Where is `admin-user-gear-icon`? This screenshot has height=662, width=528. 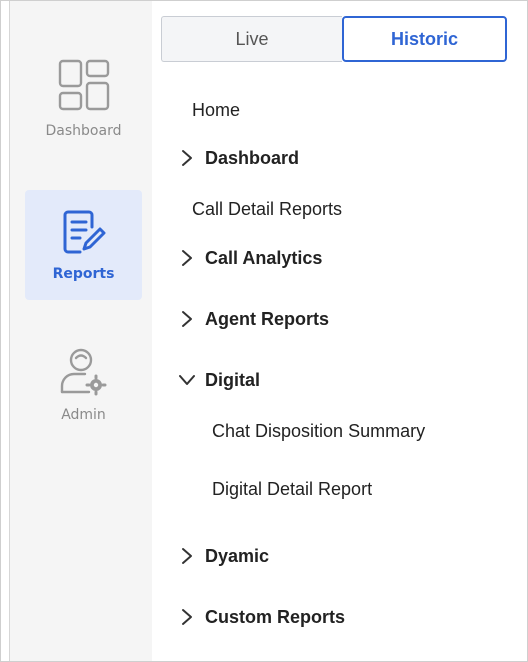 admin-user-gear-icon is located at coordinates (84, 373).